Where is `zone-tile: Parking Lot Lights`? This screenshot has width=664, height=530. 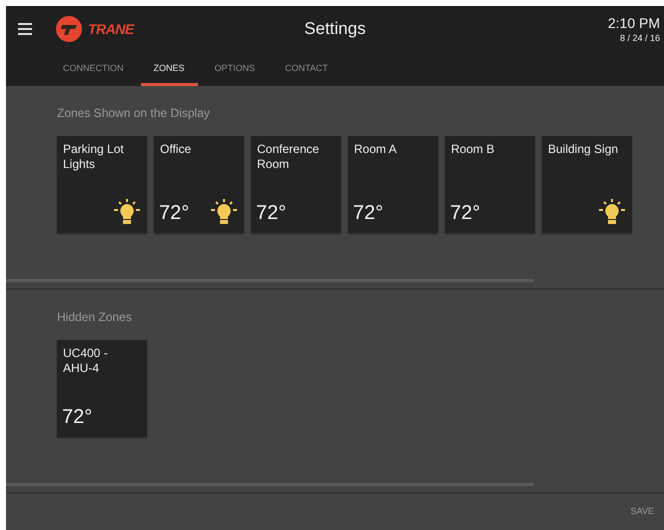
zone-tile: Parking Lot Lights is located at coordinates (102, 184).